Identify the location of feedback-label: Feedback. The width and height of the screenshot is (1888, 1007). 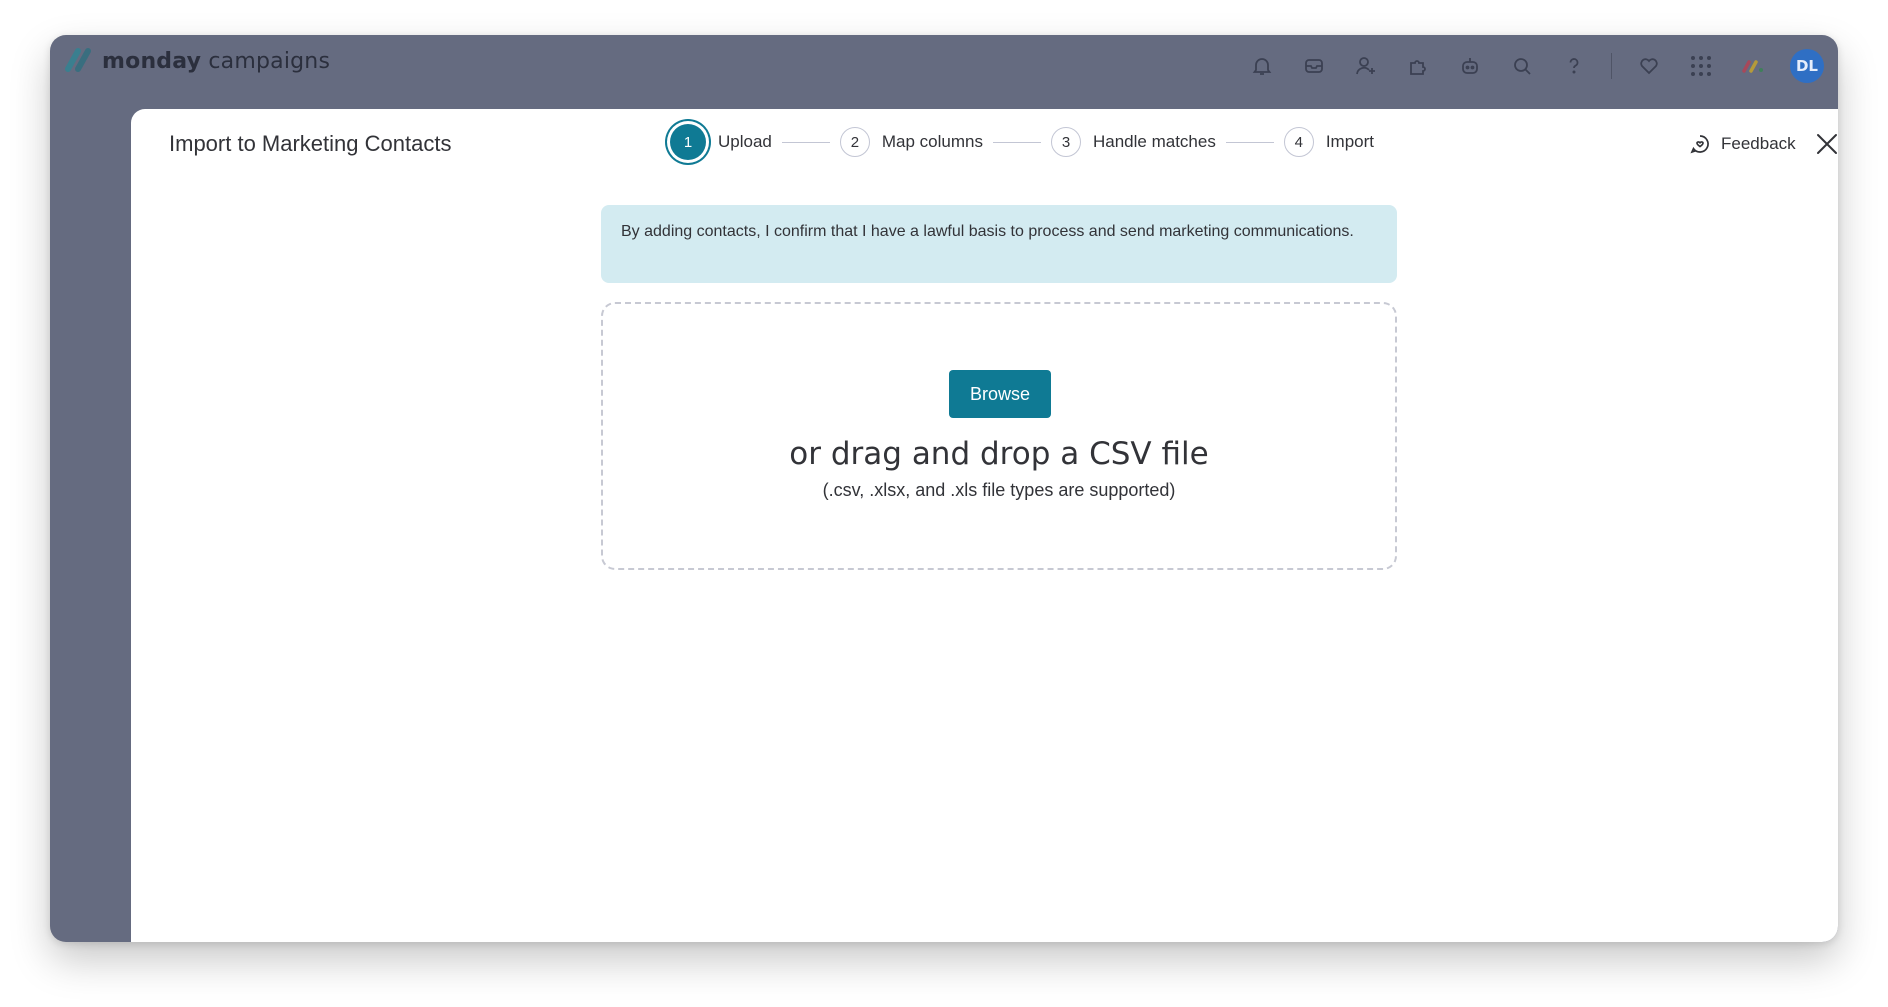
(1758, 143).